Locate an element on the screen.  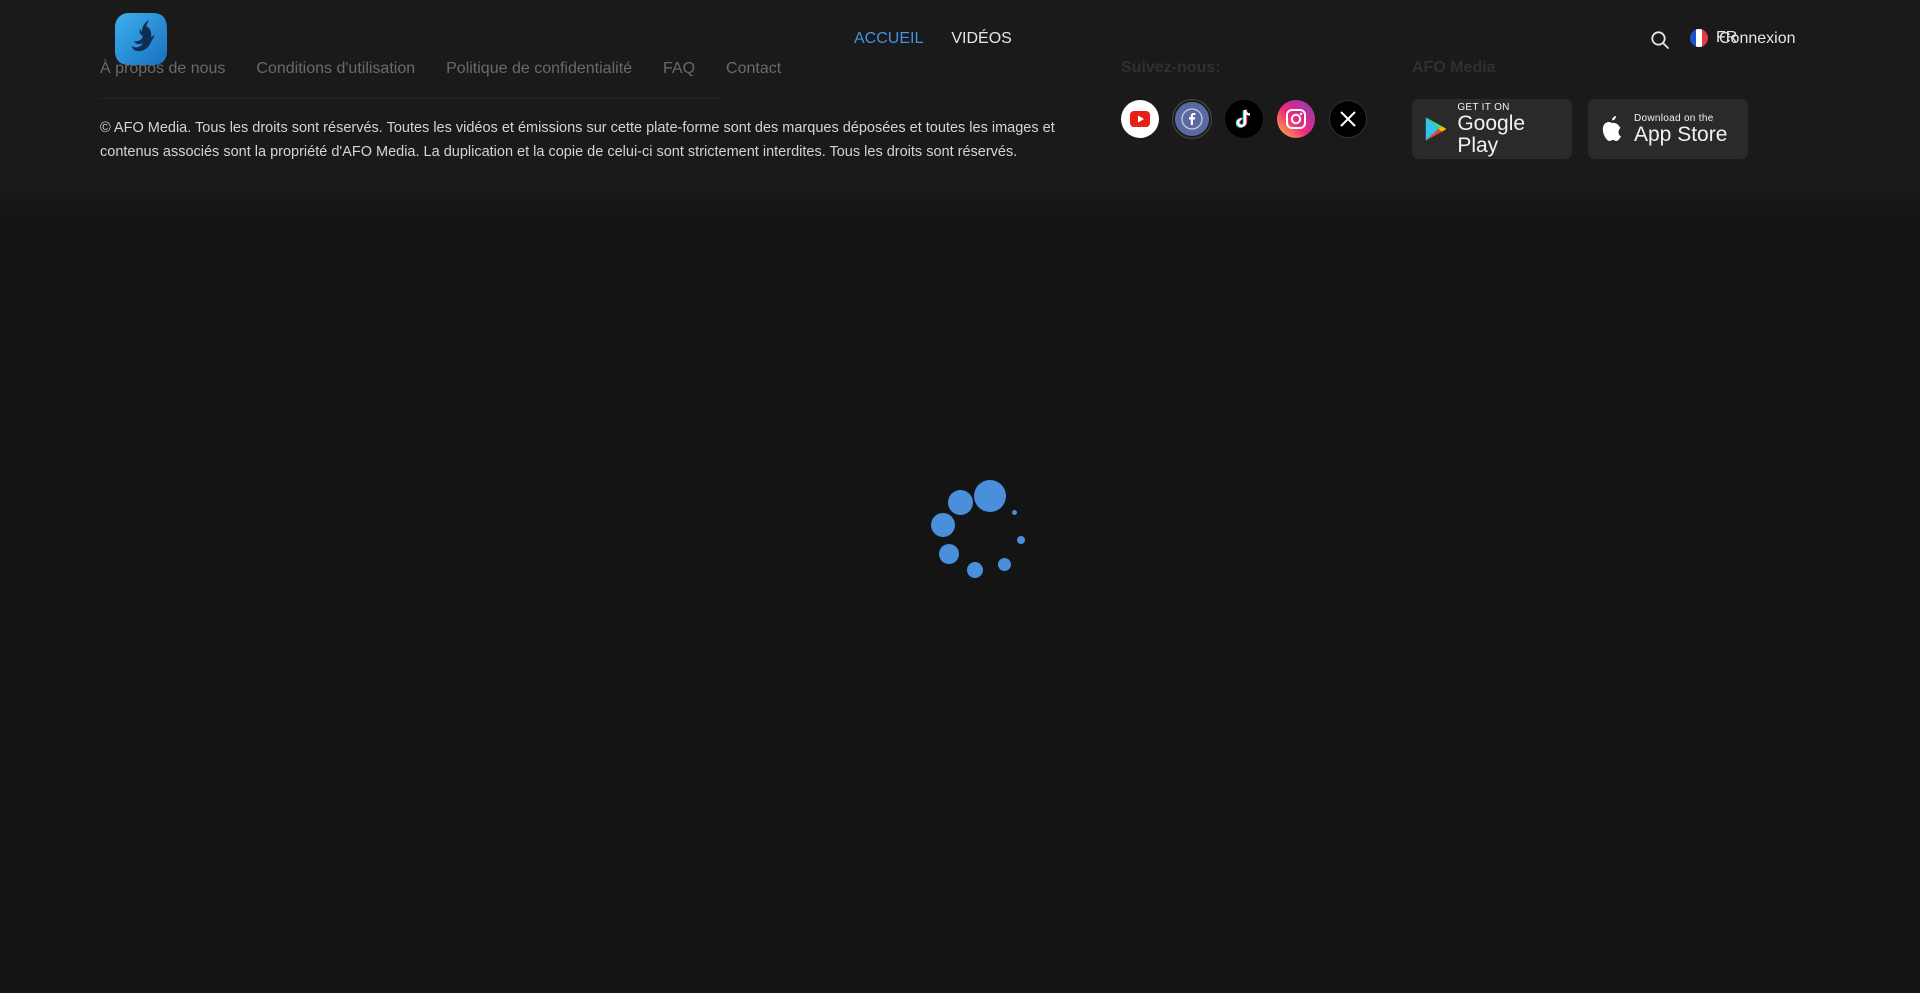
search-icon is located at coordinates (1660, 40).